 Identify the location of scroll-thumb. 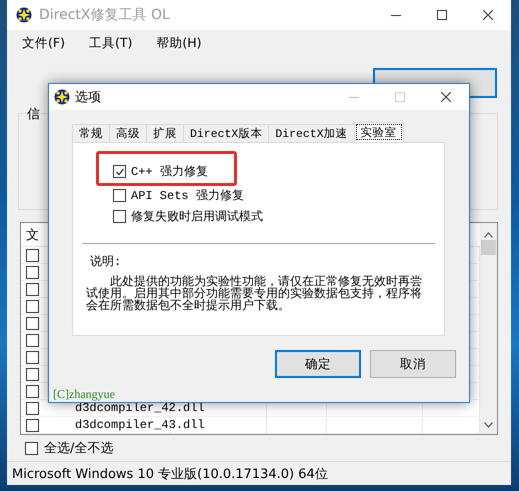
(488, 248).